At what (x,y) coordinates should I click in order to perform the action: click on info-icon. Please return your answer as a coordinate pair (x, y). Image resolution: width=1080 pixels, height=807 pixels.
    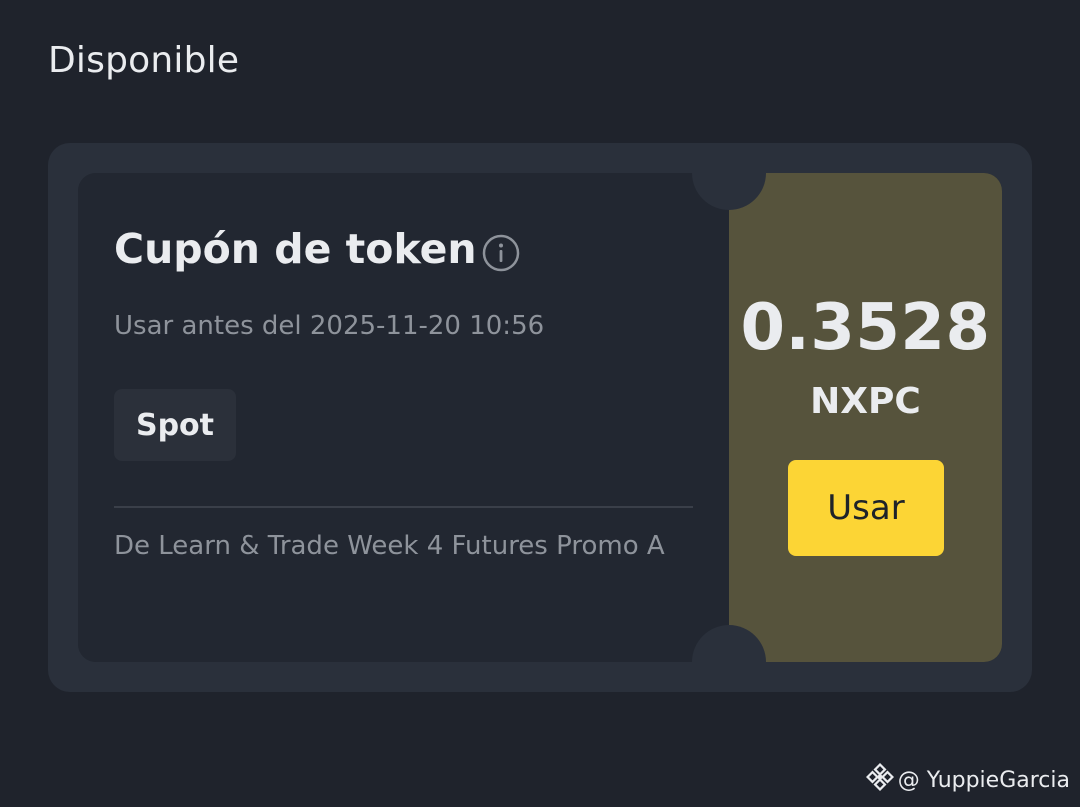
    Looking at the image, I should click on (501, 253).